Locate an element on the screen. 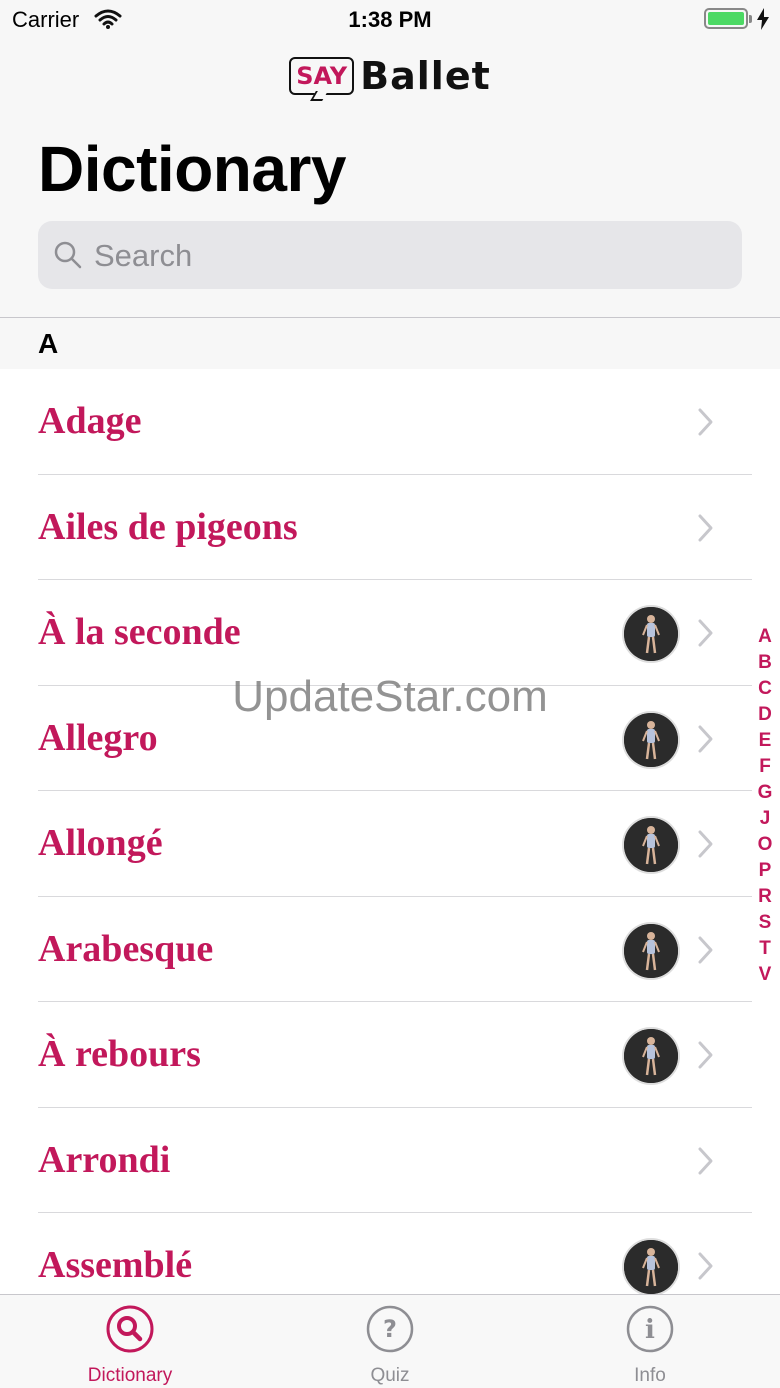 The width and height of the screenshot is (780, 1388). list-item: Adage is located at coordinates (390, 422).